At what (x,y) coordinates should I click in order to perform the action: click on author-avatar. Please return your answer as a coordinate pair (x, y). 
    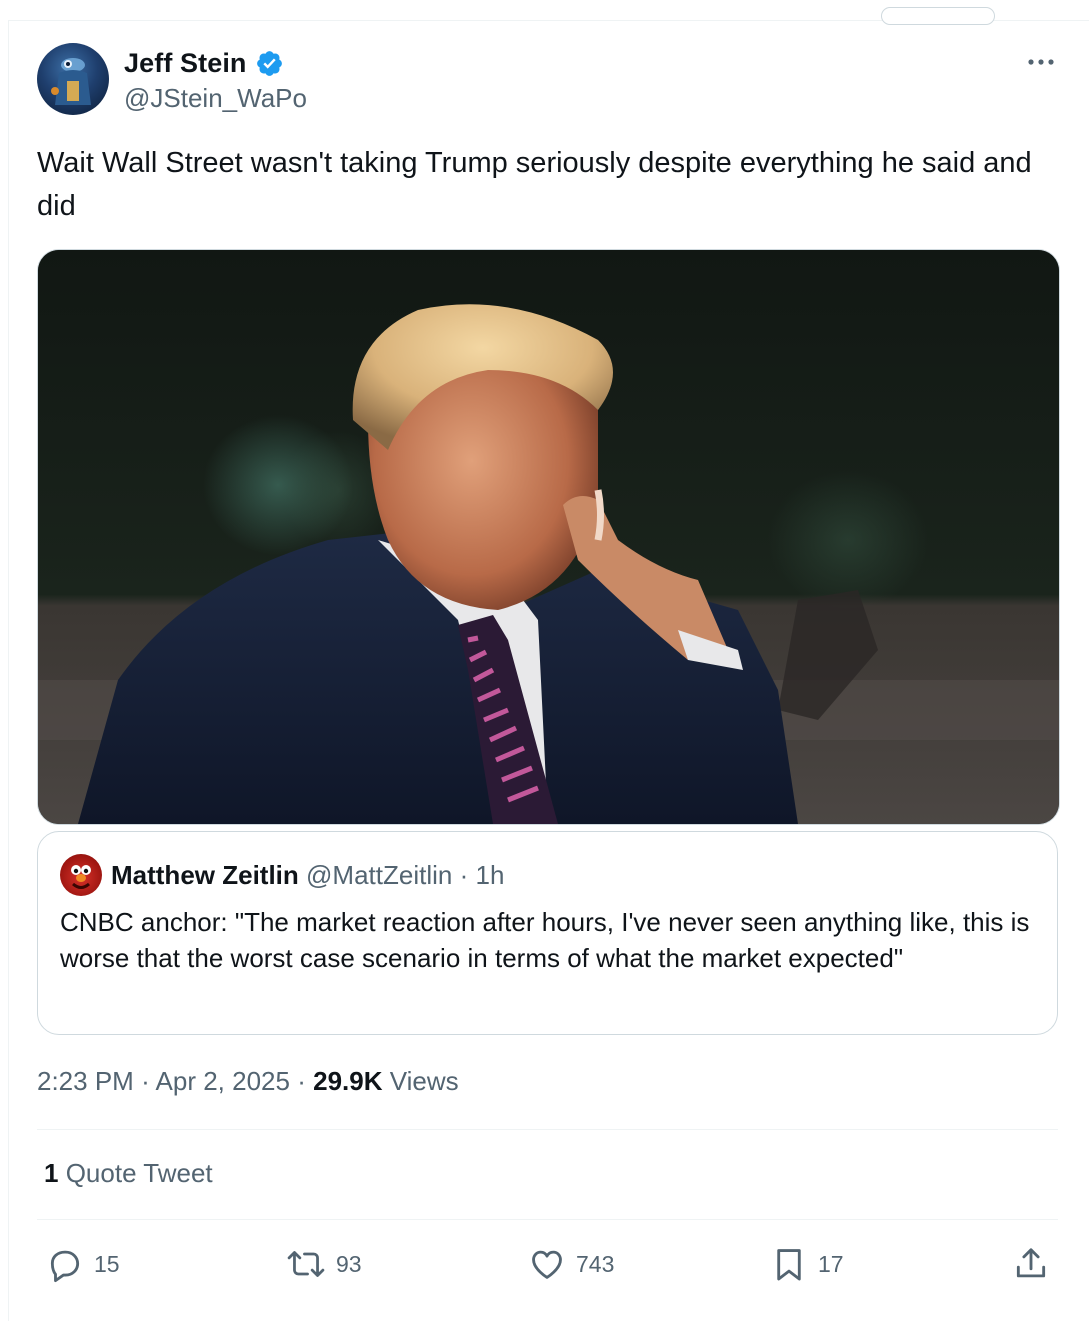
    Looking at the image, I should click on (73, 79).